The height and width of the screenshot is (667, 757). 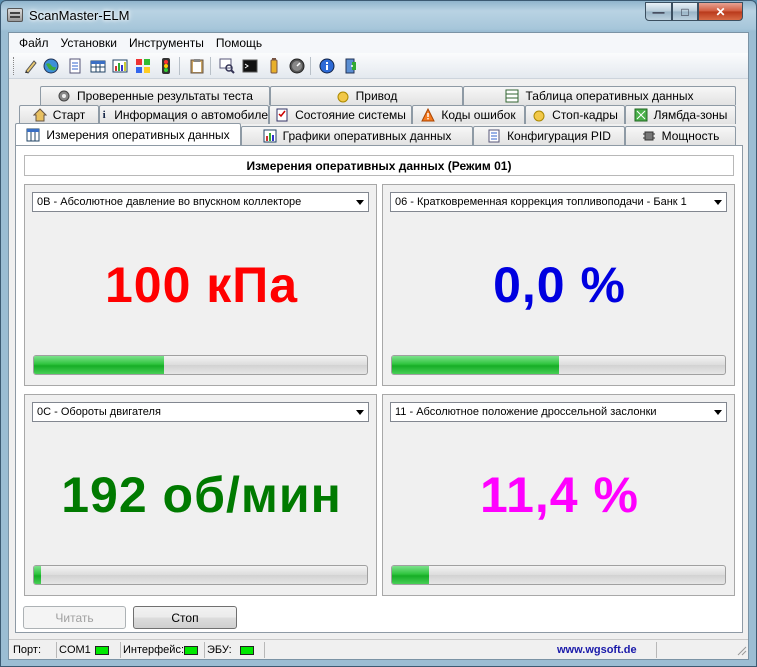 What do you see at coordinates (649, 136) in the screenshot?
I see `chip-icon` at bounding box center [649, 136].